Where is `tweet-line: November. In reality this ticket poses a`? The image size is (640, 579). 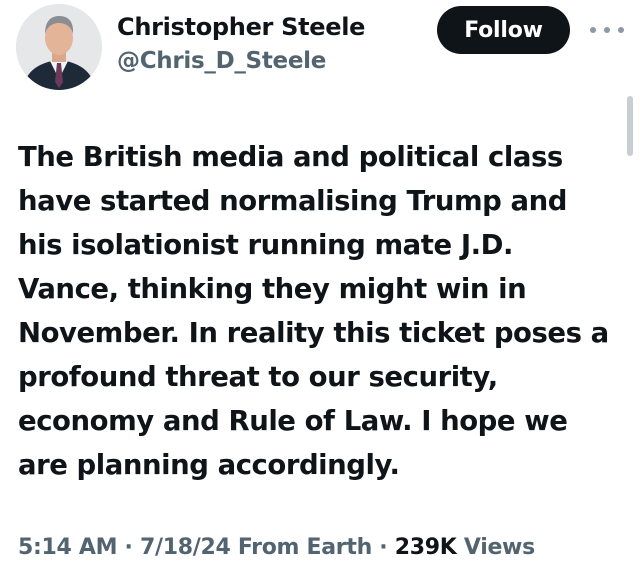
tweet-line: November. In reality this ticket poses a is located at coordinates (313, 333).